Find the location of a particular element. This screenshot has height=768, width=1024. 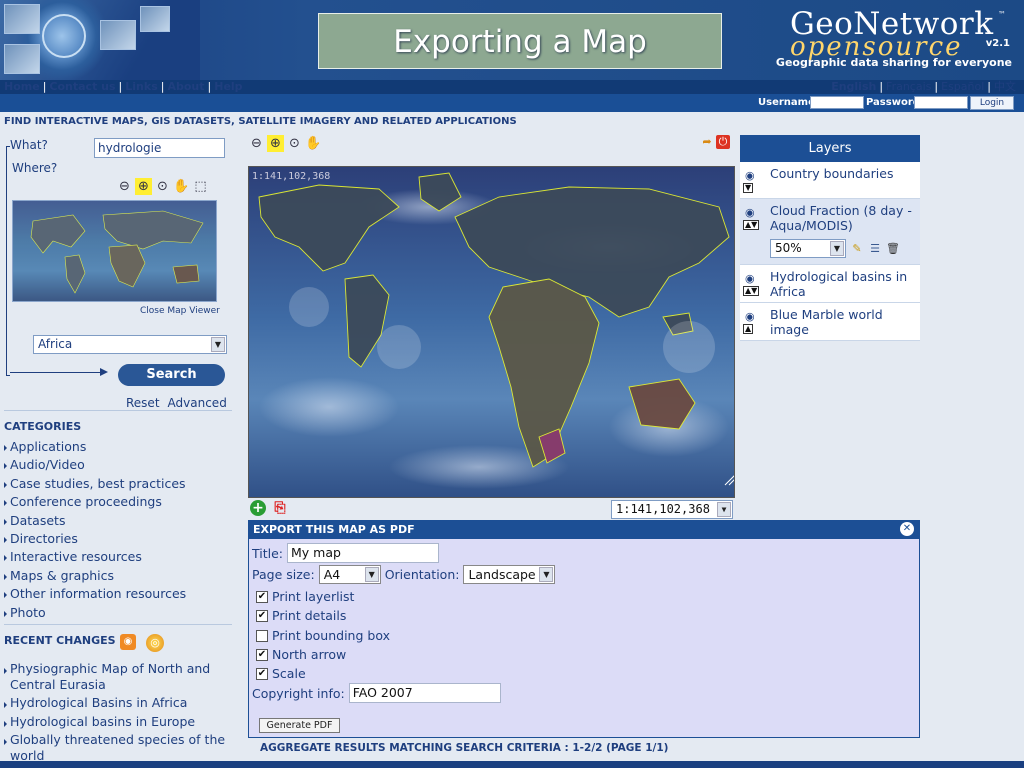

divider is located at coordinates (118, 410).